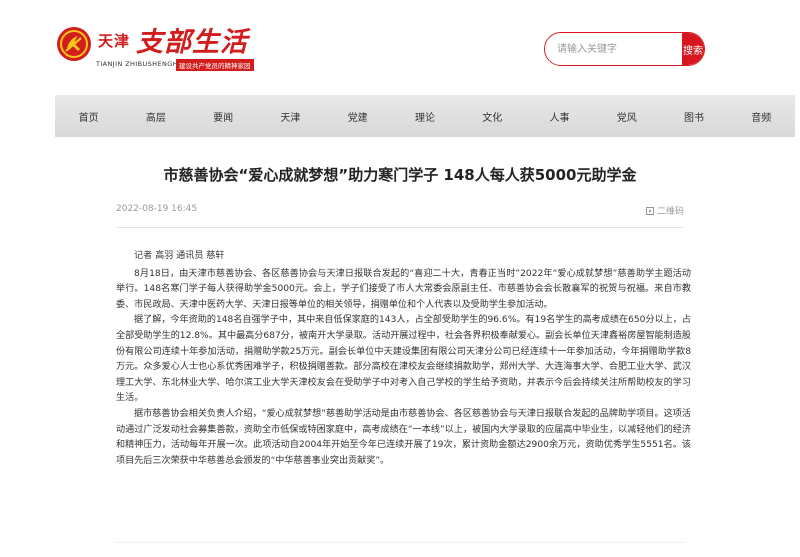  Describe the element at coordinates (179, 256) in the screenshot. I see `article-byline: 记者 高羽 通讯员 慈轩` at that location.